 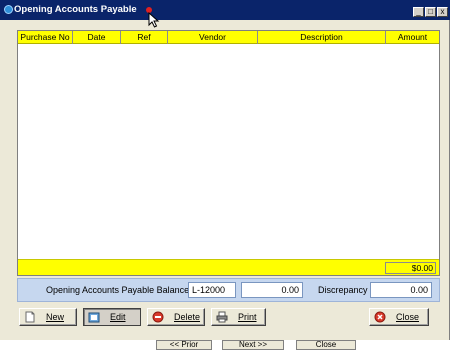 I want to click on background-close-button: Close, so click(x=326, y=345).